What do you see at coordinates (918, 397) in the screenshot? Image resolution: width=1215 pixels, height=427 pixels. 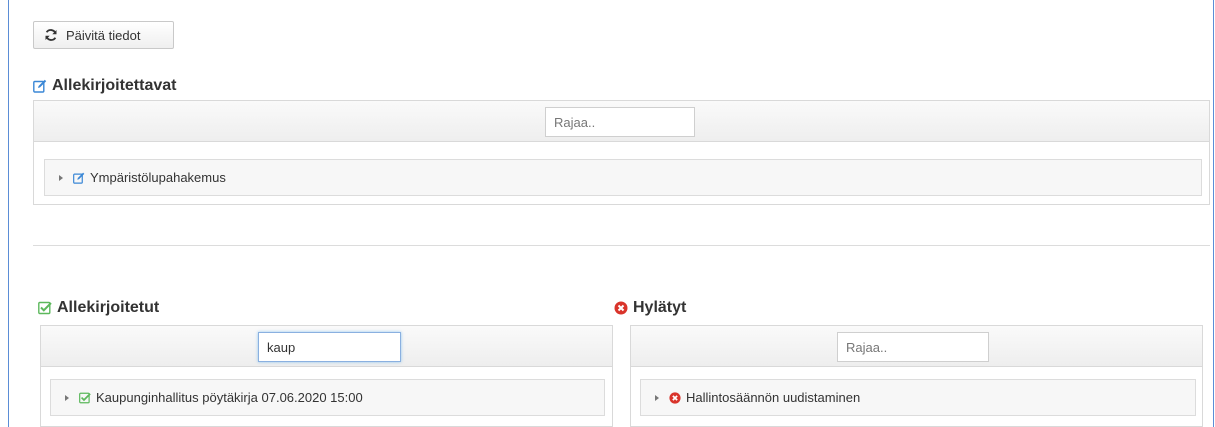 I see `list-item: Hallintosäännön uudistaminen` at bounding box center [918, 397].